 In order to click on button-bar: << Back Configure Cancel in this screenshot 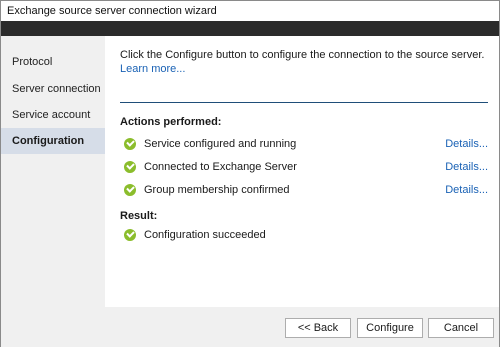, I will do `click(250, 327)`.